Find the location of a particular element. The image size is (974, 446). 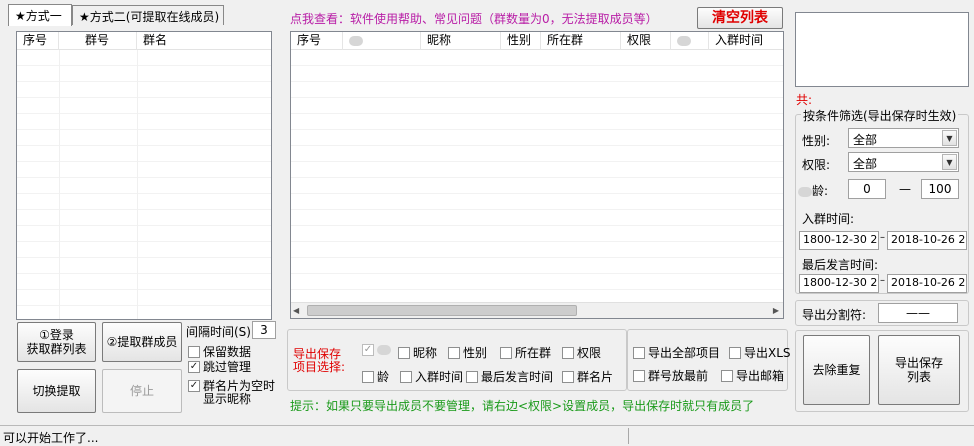

export-email-checkbox: 导出邮箱 is located at coordinates (752, 375).